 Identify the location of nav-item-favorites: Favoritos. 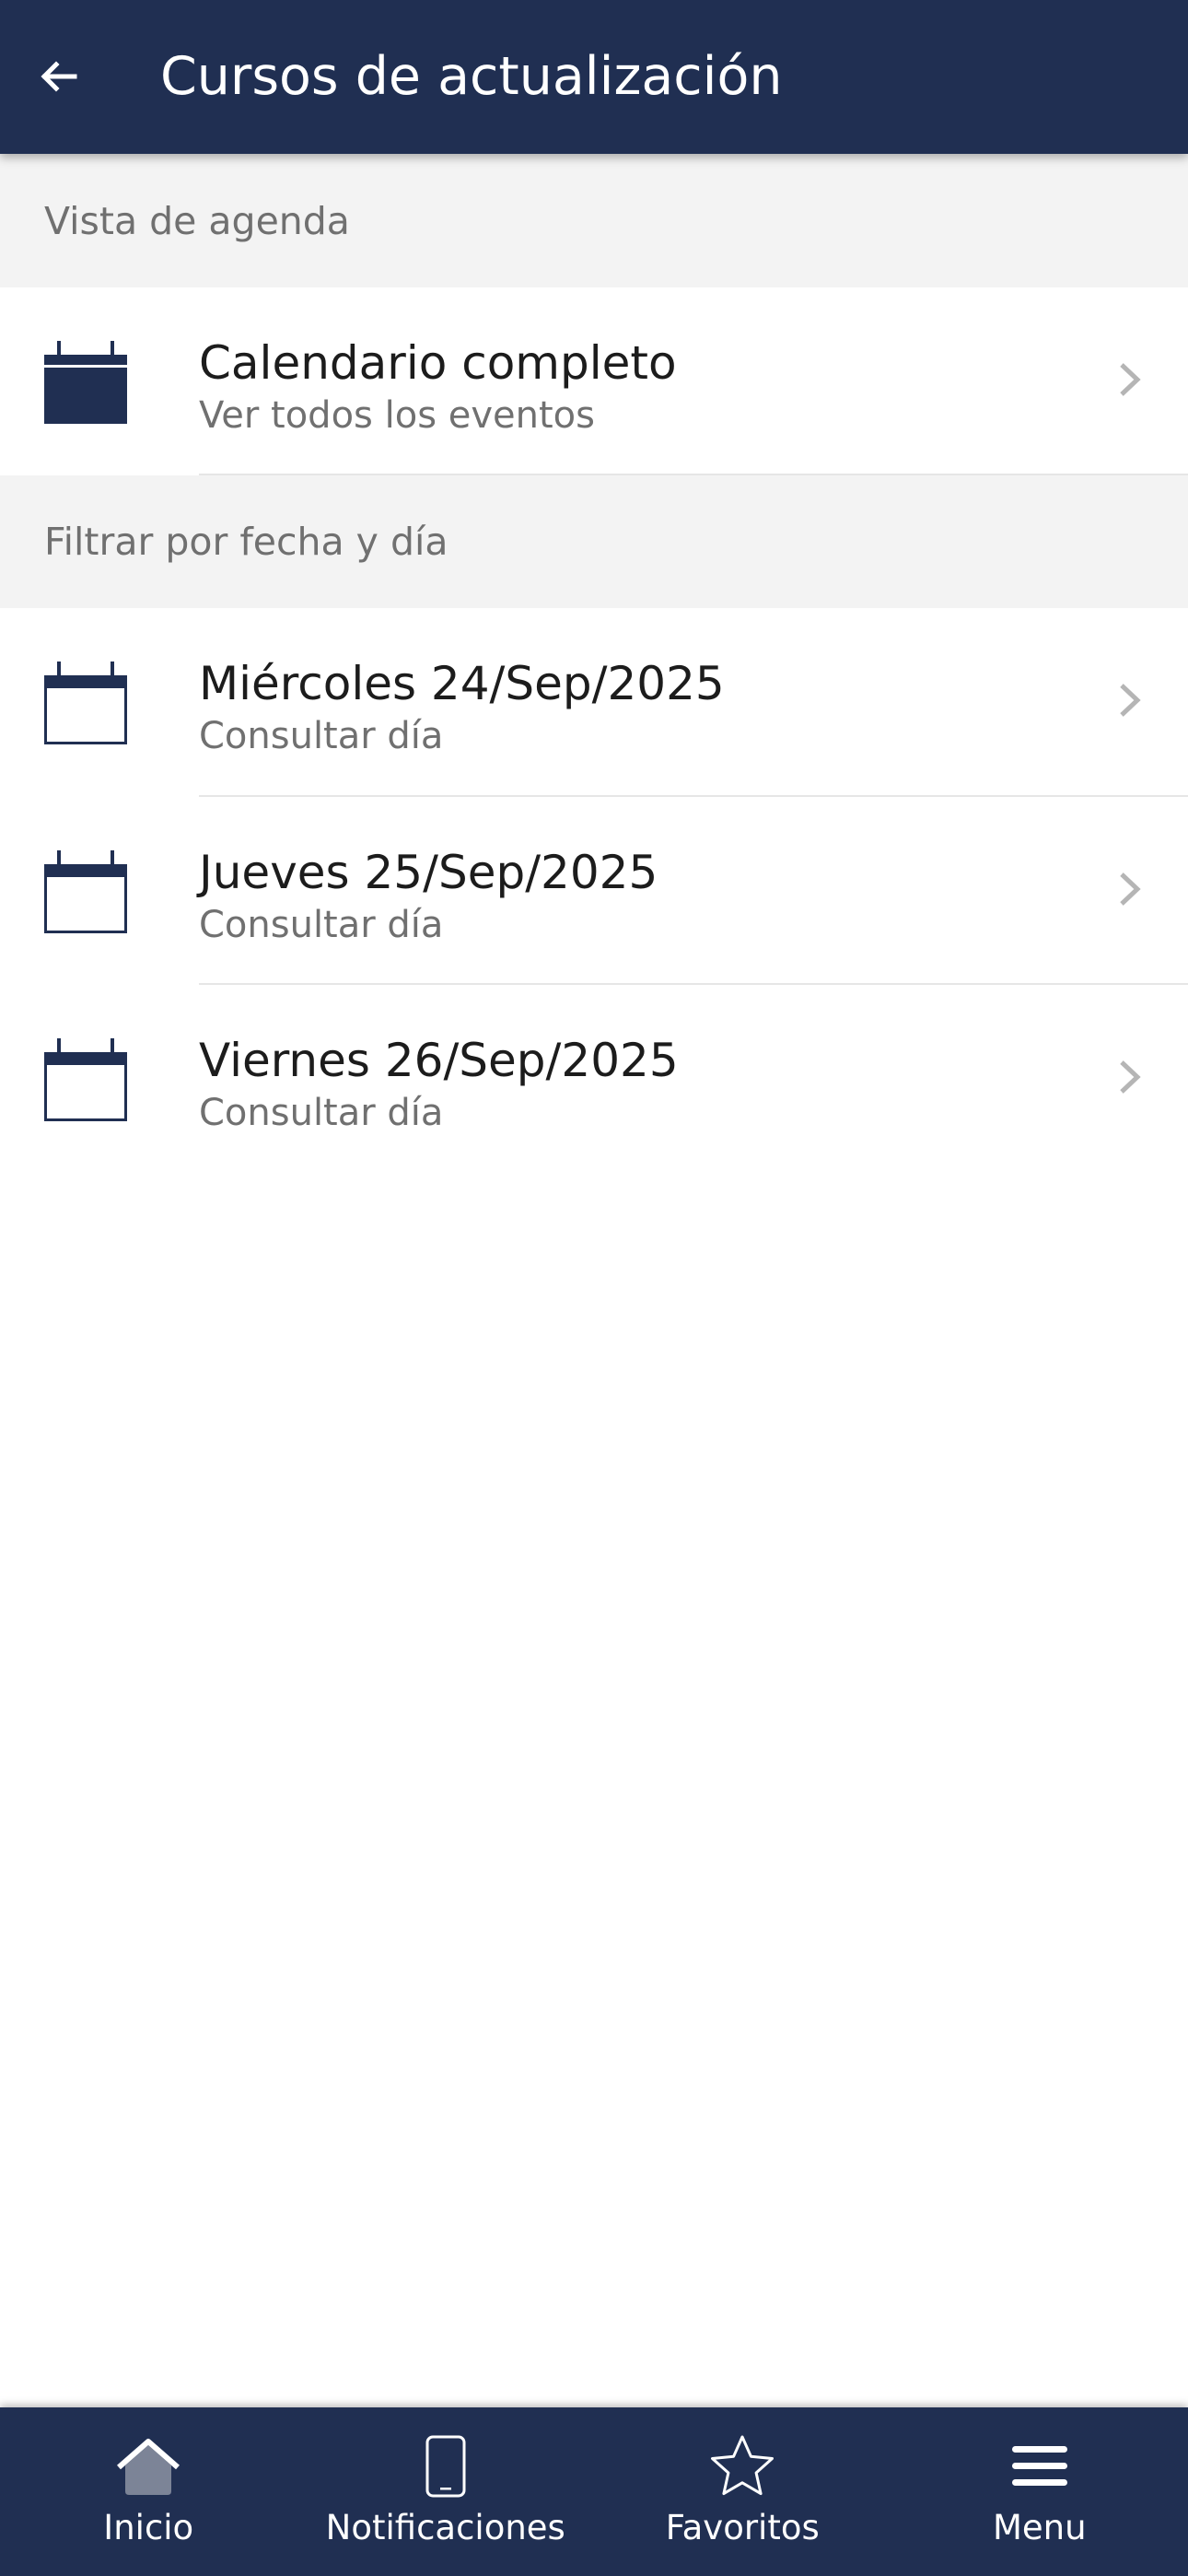
(742, 2491).